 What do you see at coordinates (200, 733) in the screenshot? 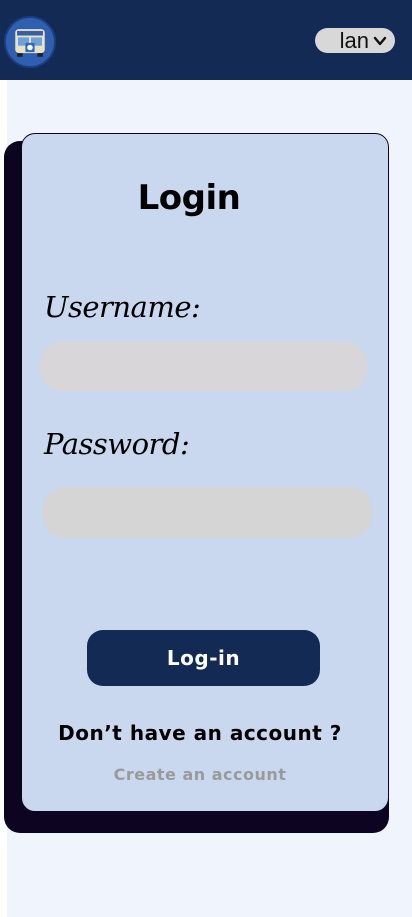
I see `no-account-text: Don’t have an account ?` at bounding box center [200, 733].